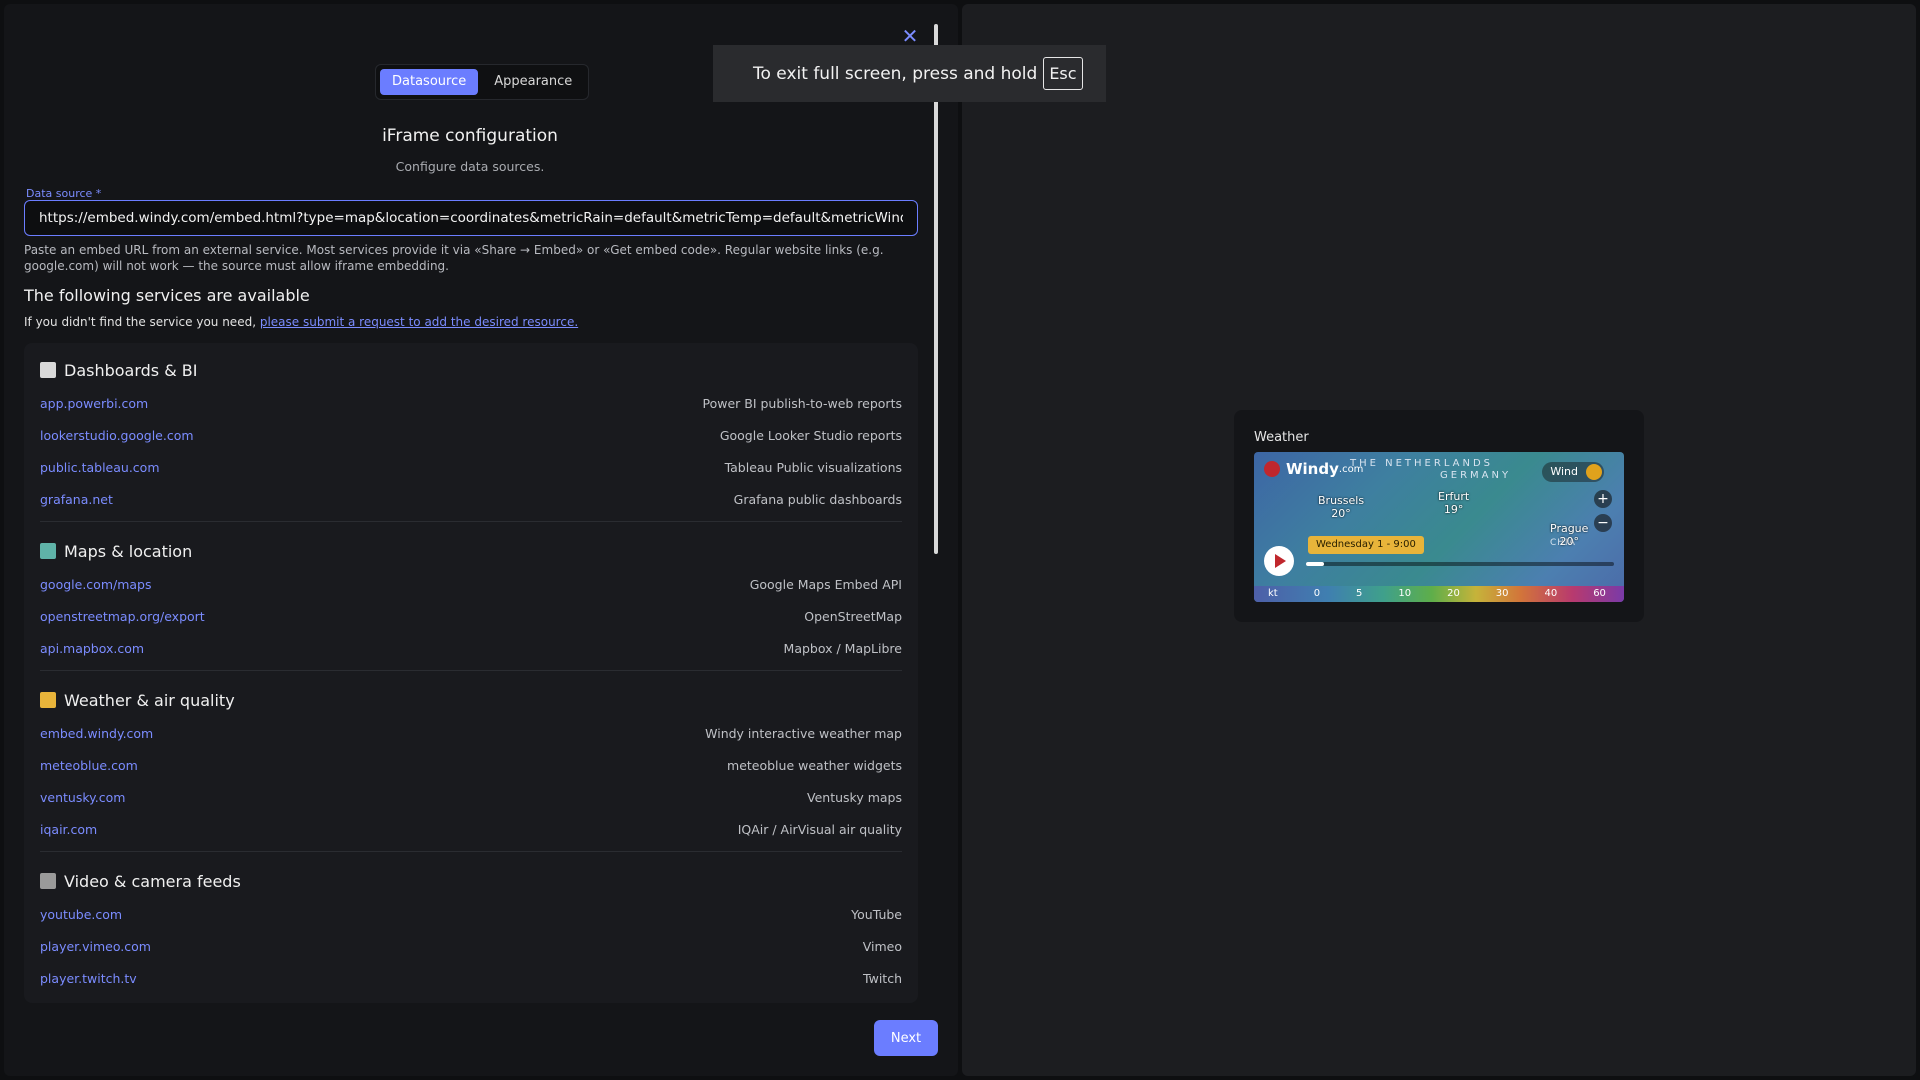 The height and width of the screenshot is (1080, 1920). I want to click on category-heading: Video & camera feeds, so click(471, 881).